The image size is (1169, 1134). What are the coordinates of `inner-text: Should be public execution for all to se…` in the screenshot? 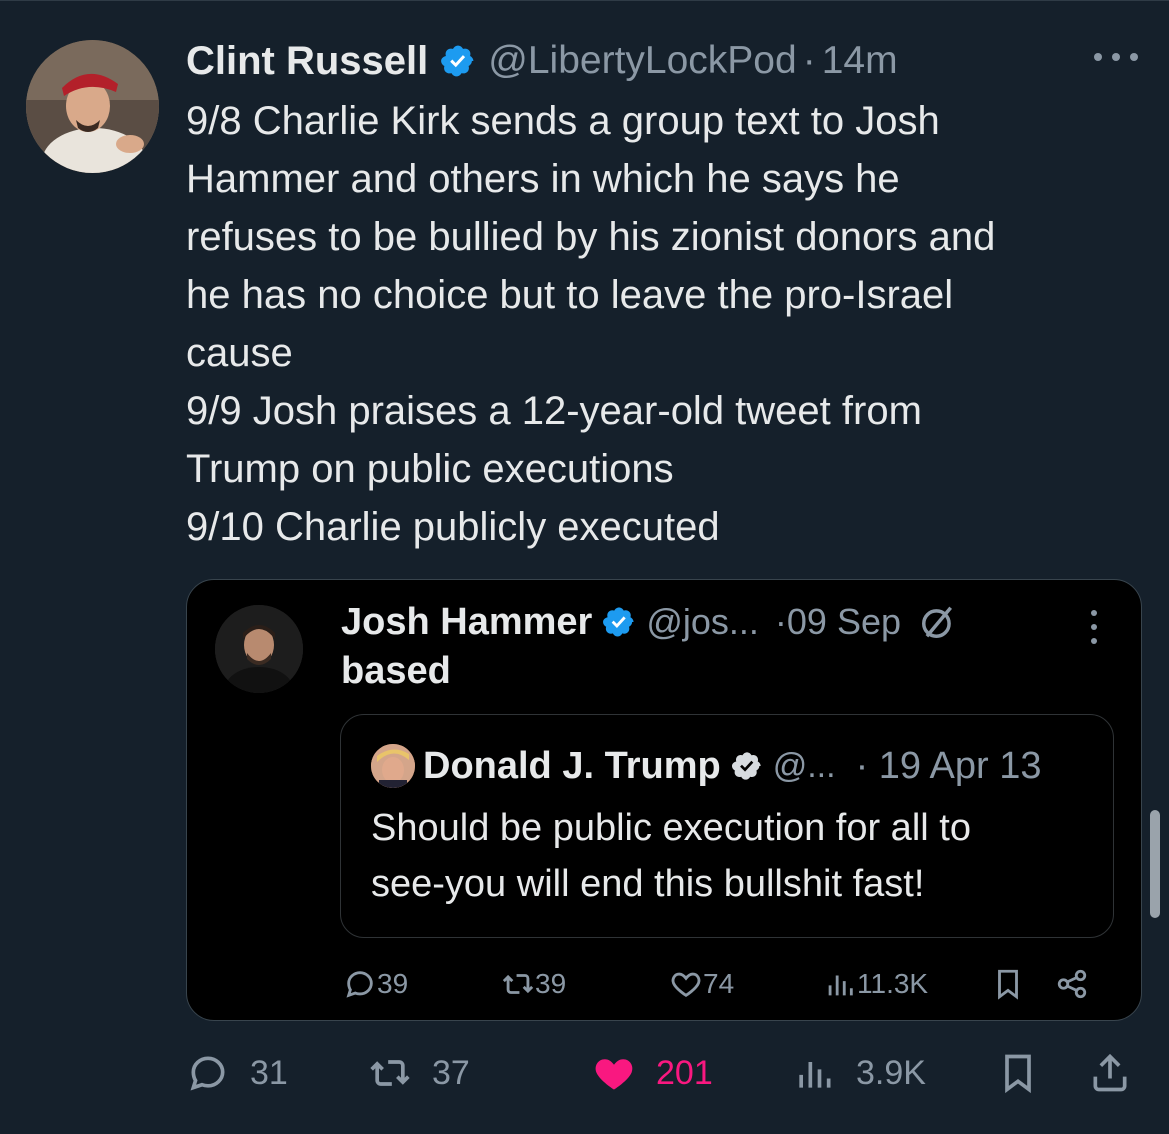 It's located at (671, 856).